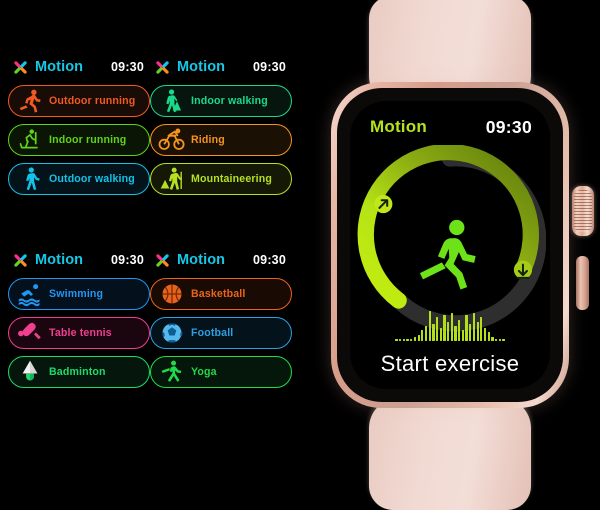  I want to click on activity-waveform, so click(450, 325).